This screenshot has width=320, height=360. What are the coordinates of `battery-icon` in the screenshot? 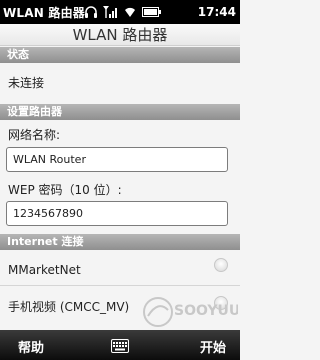 It's located at (152, 12).